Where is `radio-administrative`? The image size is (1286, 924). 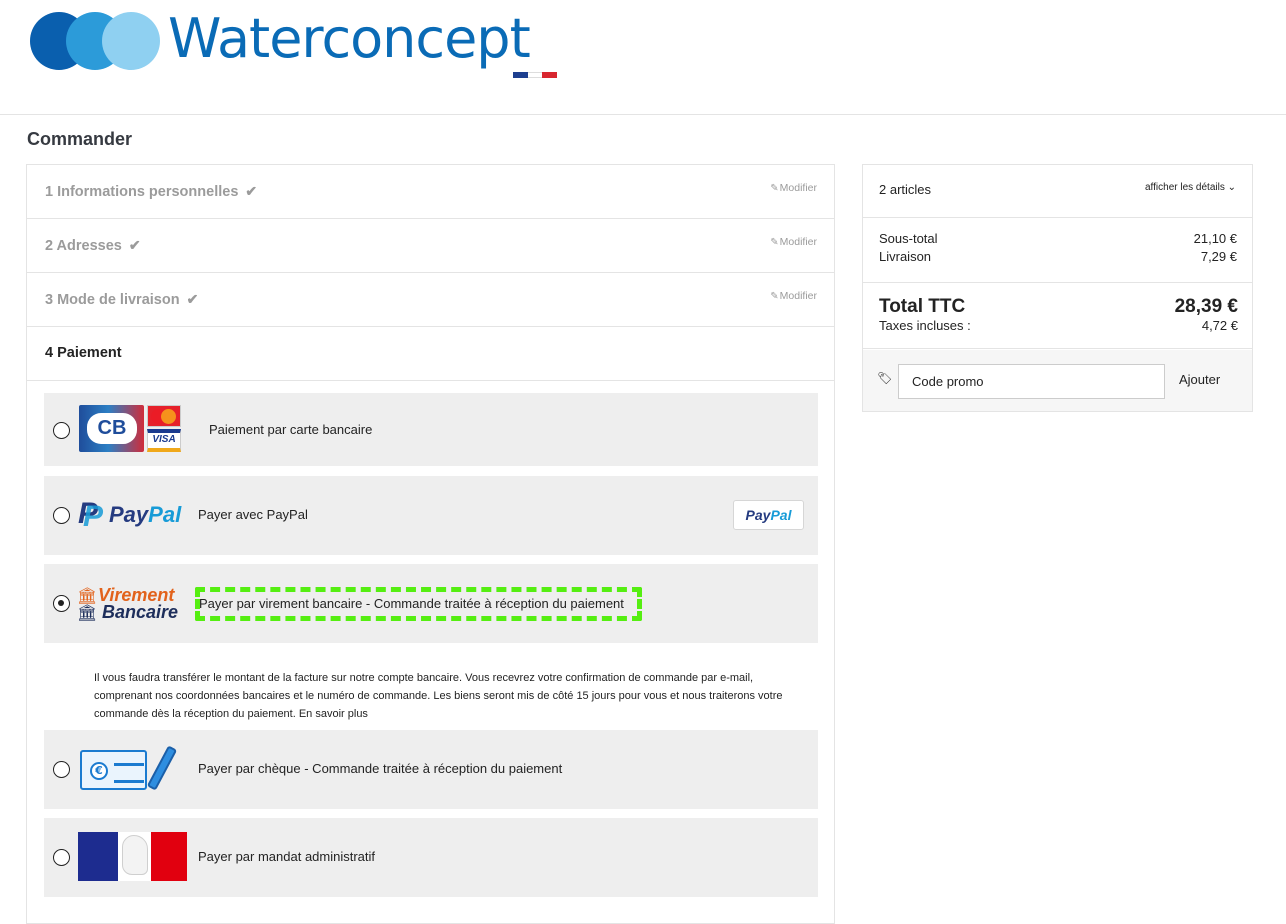 radio-administrative is located at coordinates (61, 857).